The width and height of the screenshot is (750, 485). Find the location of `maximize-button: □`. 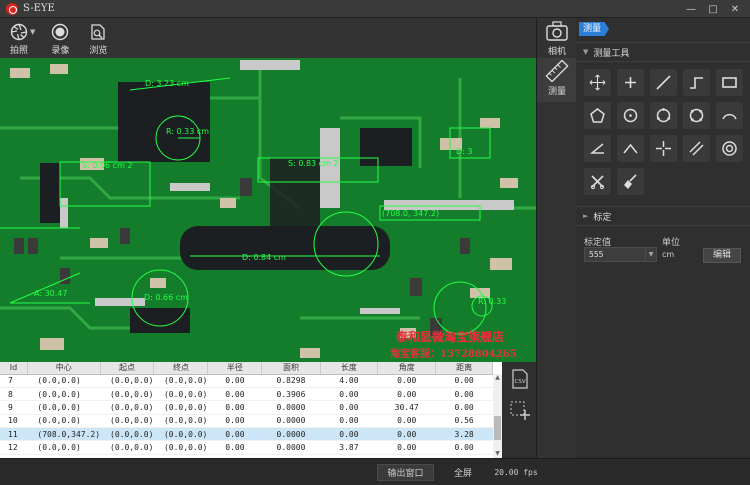

maximize-button: □ is located at coordinates (713, 9).